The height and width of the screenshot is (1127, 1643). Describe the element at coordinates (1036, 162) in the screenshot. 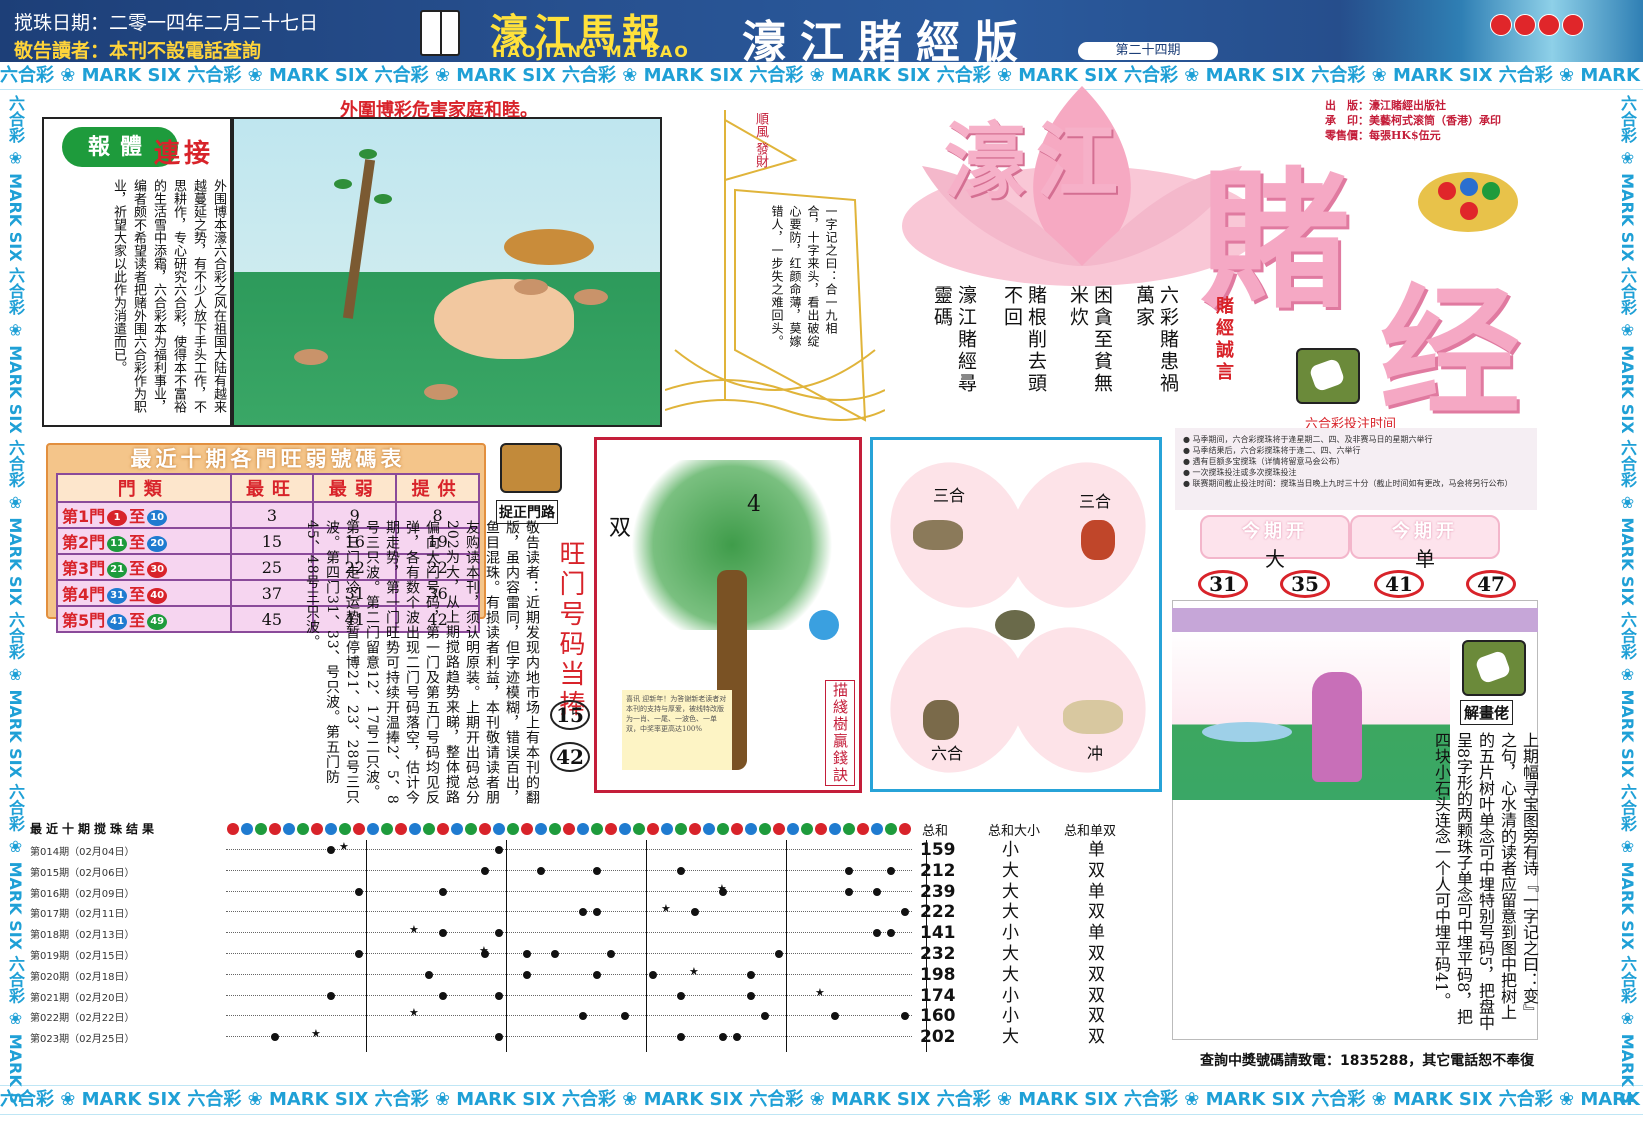

I see `big-title-haojiang: 濠江` at that location.